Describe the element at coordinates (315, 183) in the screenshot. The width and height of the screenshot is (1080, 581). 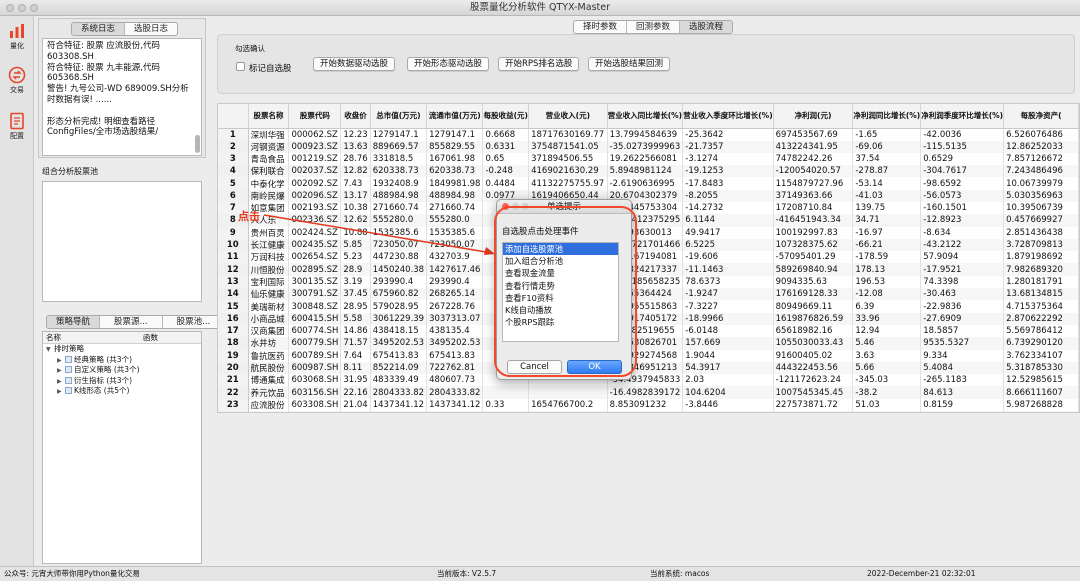
I see `table-cell: 002092.SZ` at that location.